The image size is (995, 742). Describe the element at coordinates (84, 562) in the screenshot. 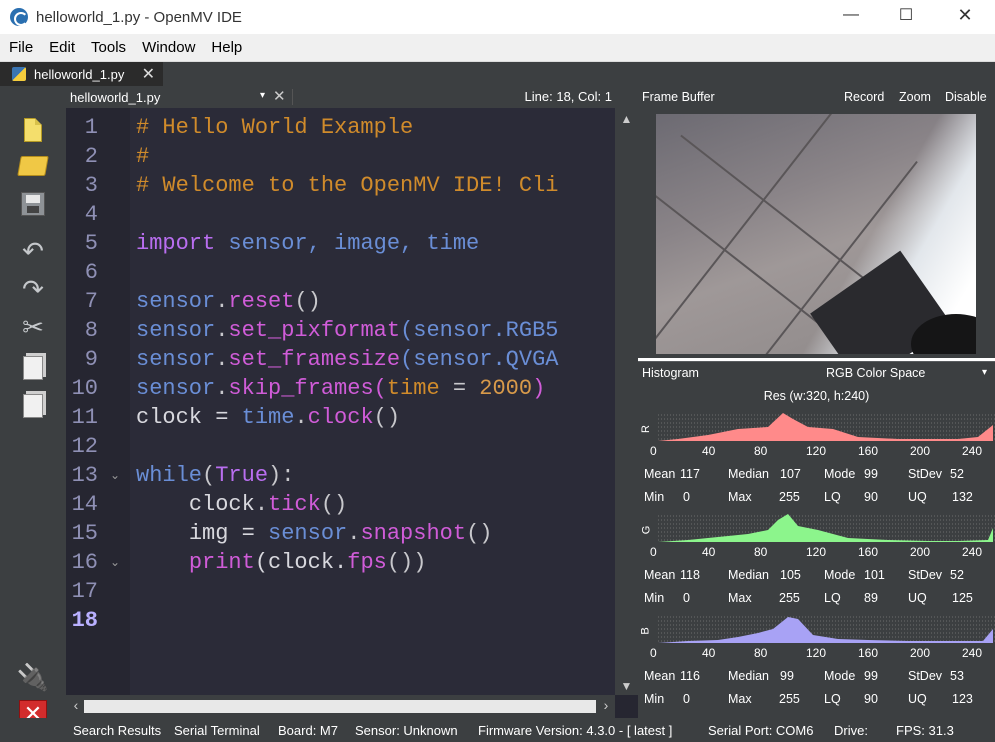

I see `line-number: 16` at that location.